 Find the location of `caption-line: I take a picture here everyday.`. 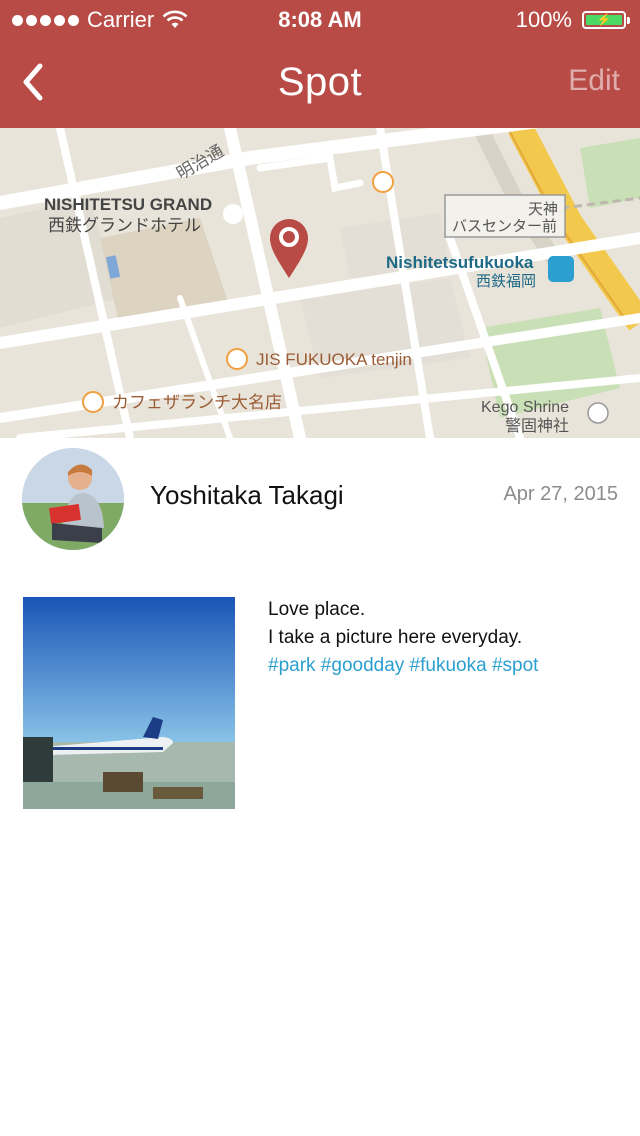

caption-line: I take a picture here everyday. is located at coordinates (395, 637).